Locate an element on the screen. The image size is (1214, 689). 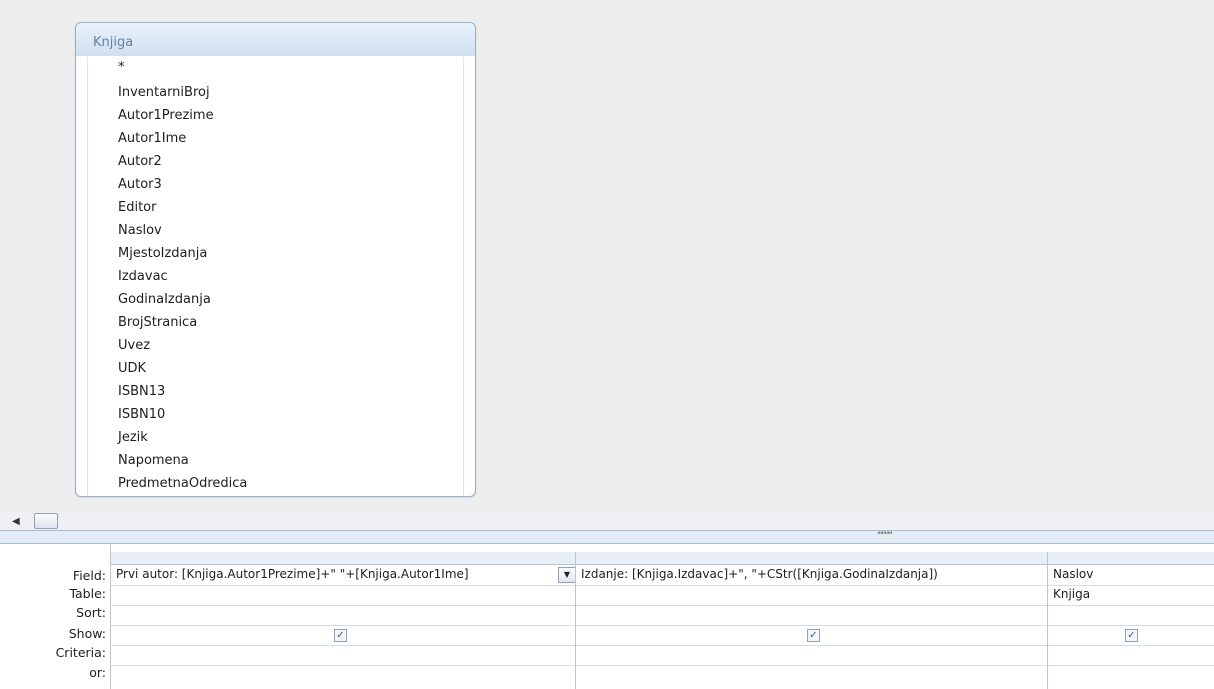
horizontal-scrollbar: ◀ is located at coordinates (607, 521).